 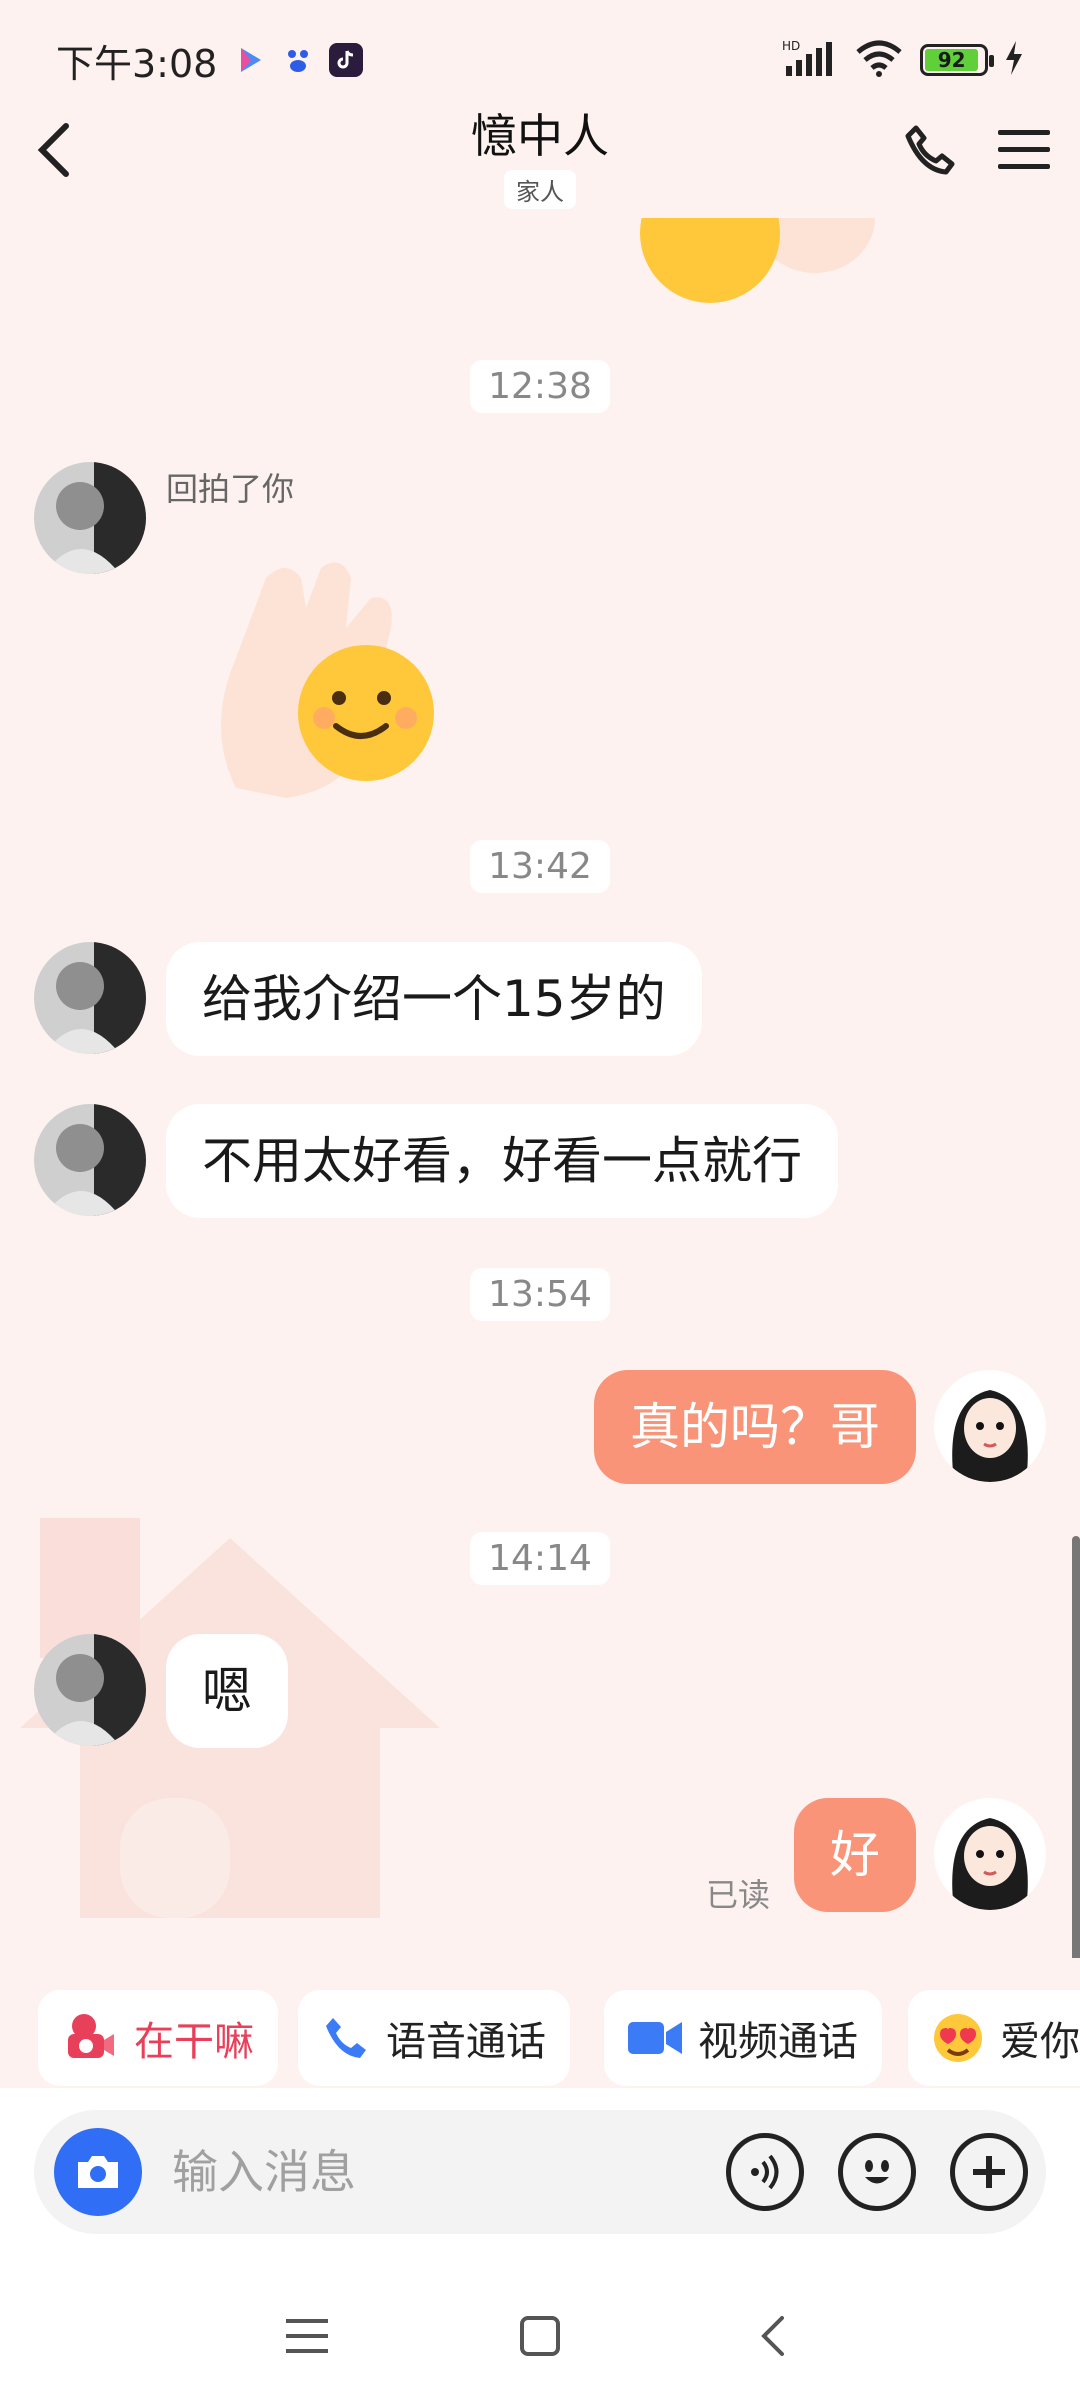 What do you see at coordinates (1076, 1747) in the screenshot?
I see `scrollbar` at bounding box center [1076, 1747].